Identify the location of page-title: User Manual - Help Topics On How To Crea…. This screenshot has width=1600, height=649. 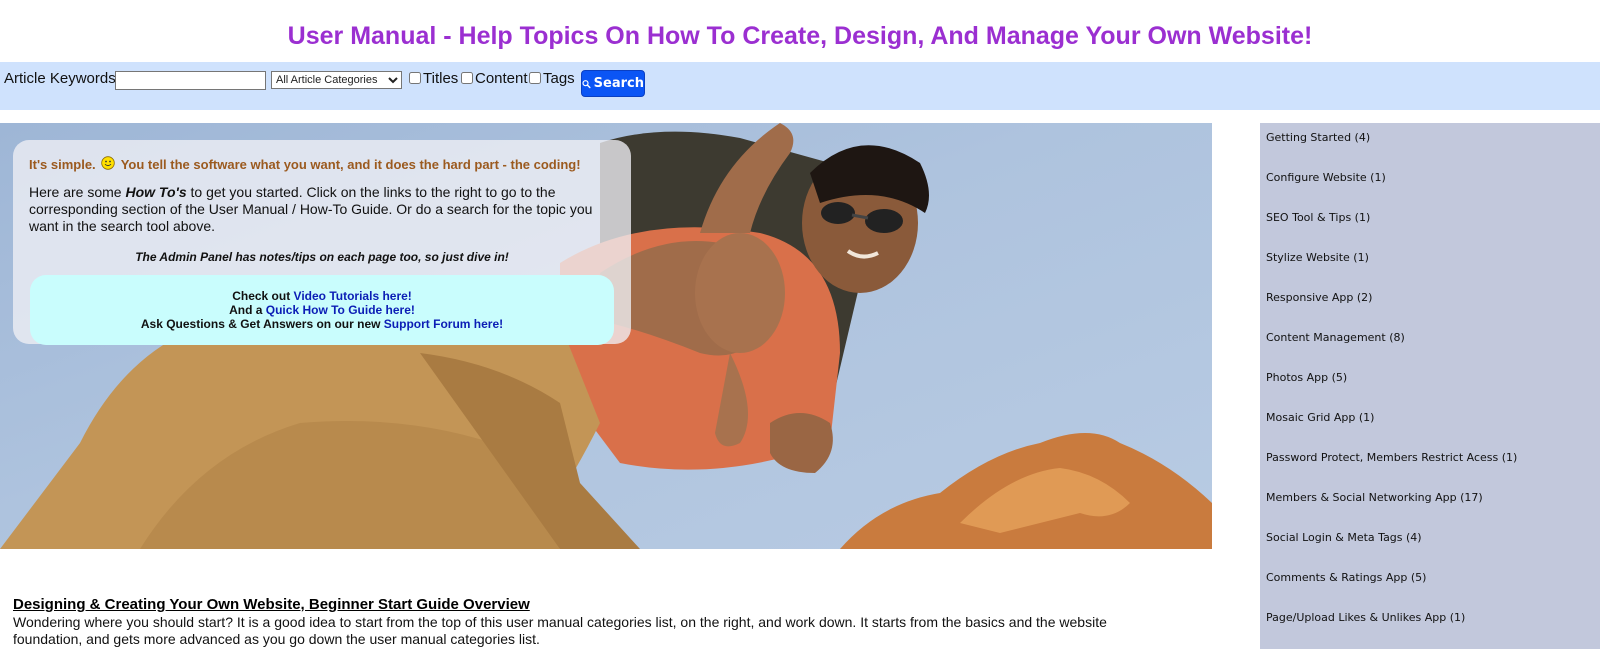
(800, 36).